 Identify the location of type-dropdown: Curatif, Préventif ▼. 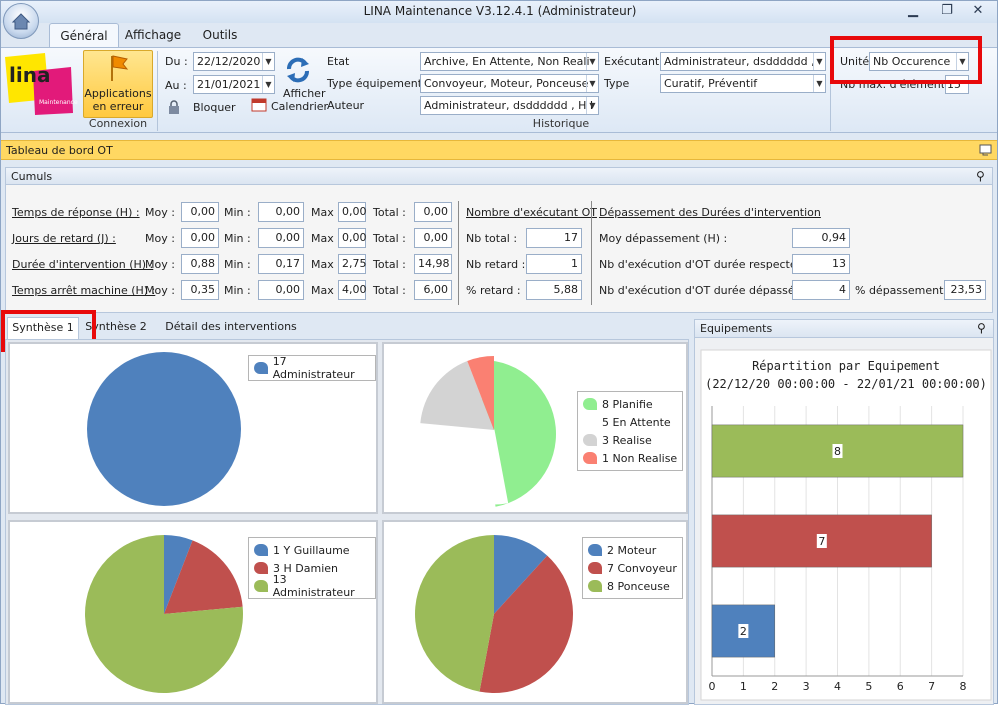
(743, 83).